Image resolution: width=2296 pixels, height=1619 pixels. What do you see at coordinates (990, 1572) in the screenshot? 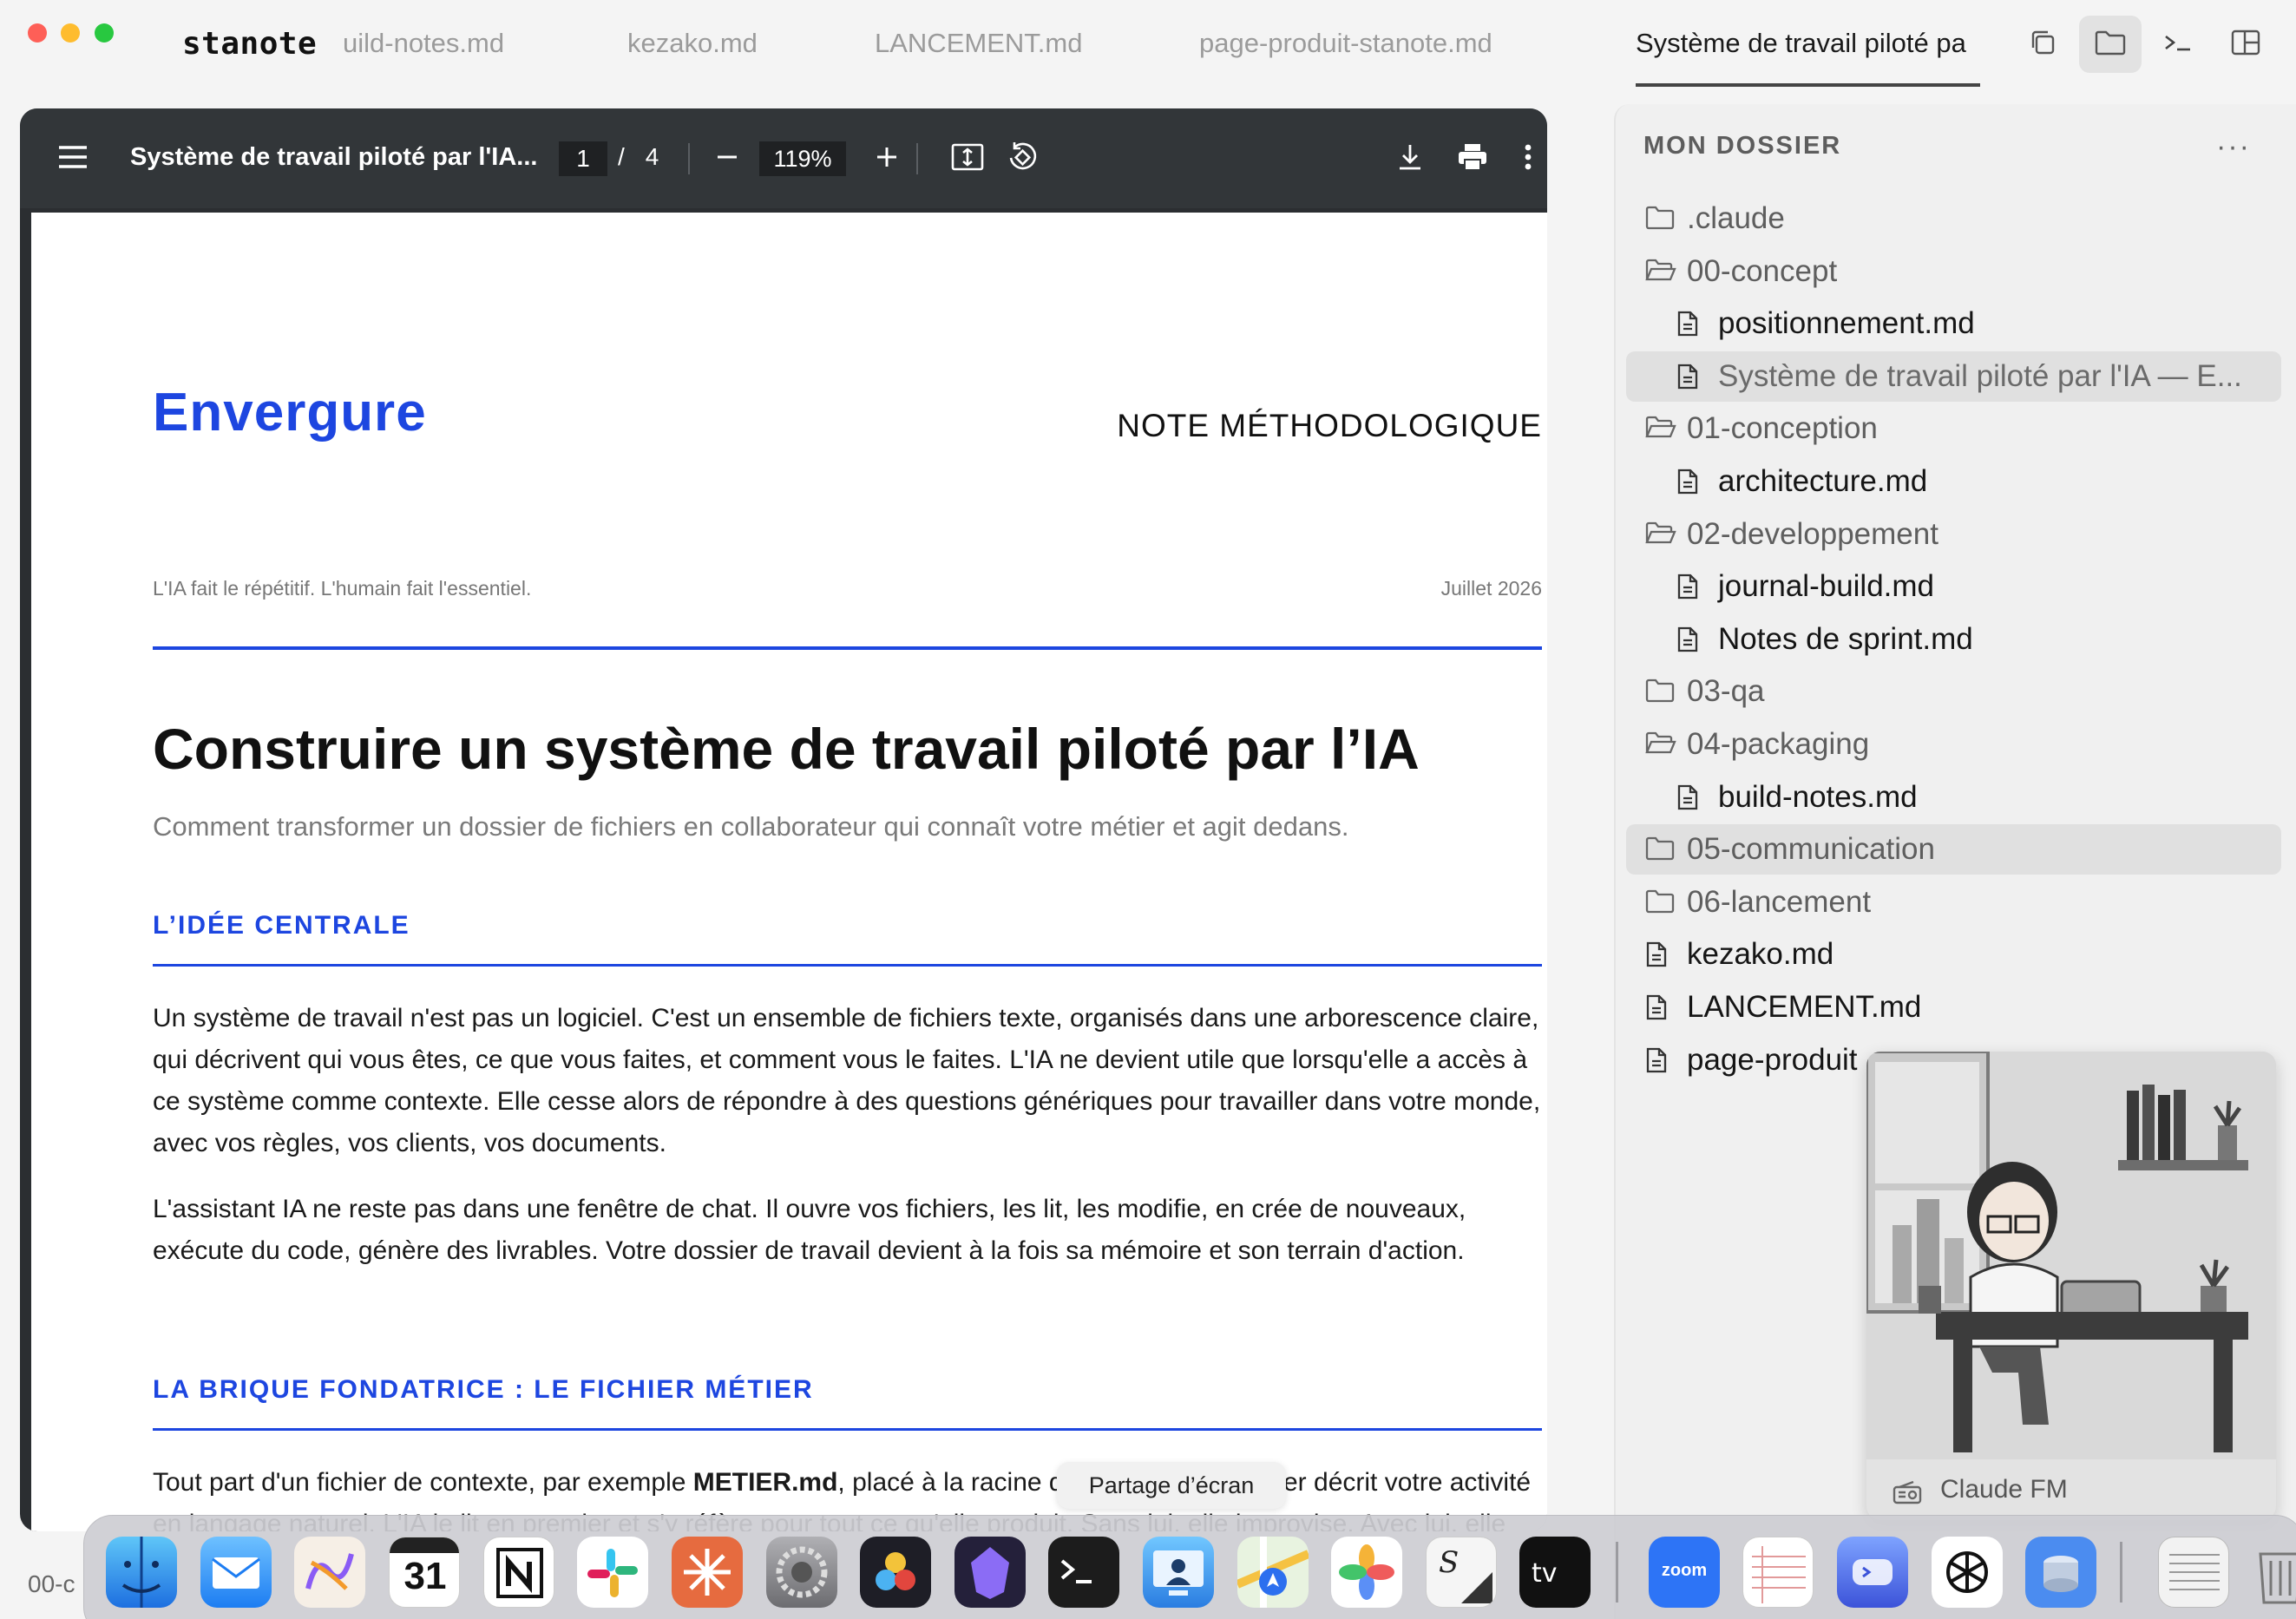
I see `obsidian-icon` at bounding box center [990, 1572].